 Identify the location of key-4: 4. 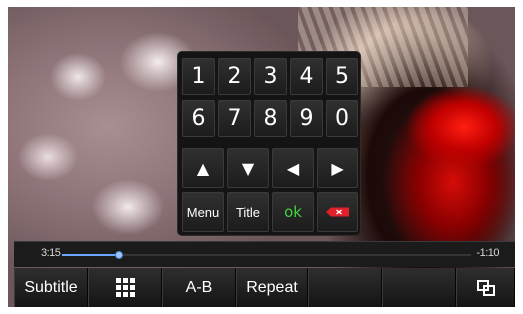
(306, 76).